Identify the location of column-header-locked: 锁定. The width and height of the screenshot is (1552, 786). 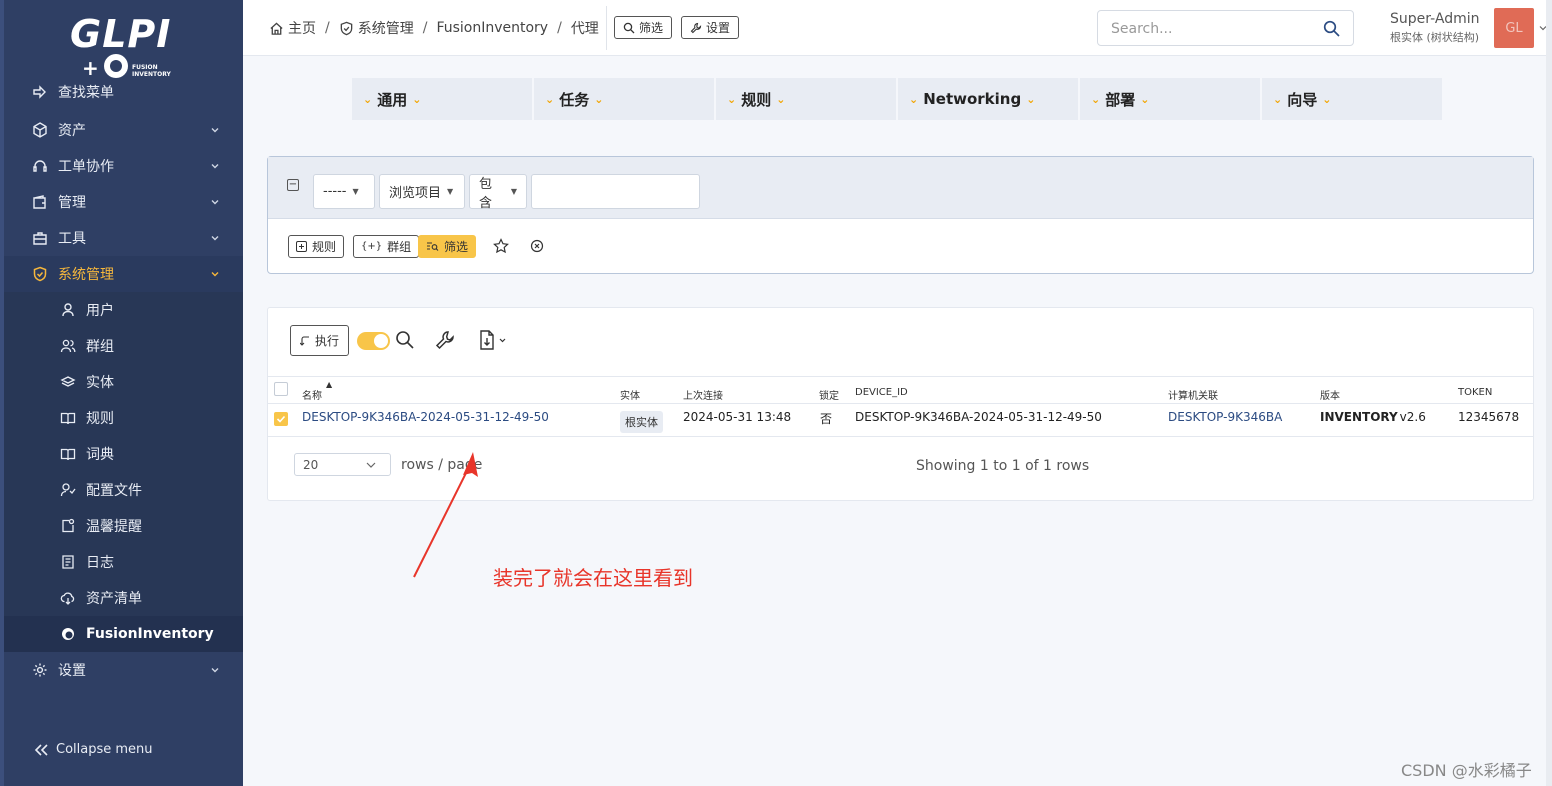
(829, 394).